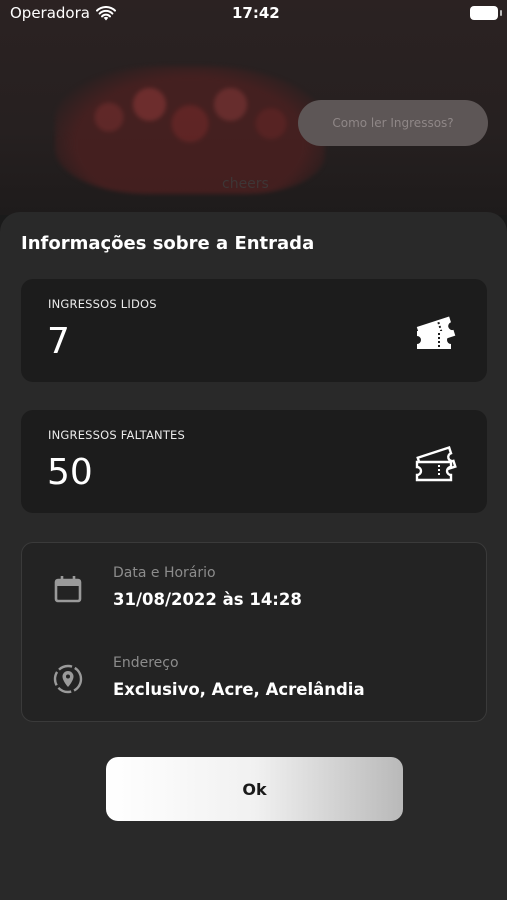  I want to click on event-image, so click(190, 130).